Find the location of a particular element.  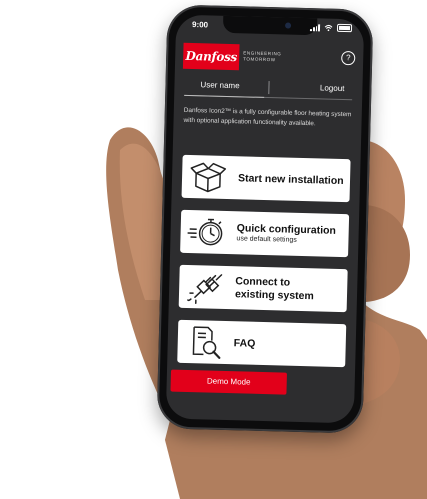

divider is located at coordinates (269, 88).